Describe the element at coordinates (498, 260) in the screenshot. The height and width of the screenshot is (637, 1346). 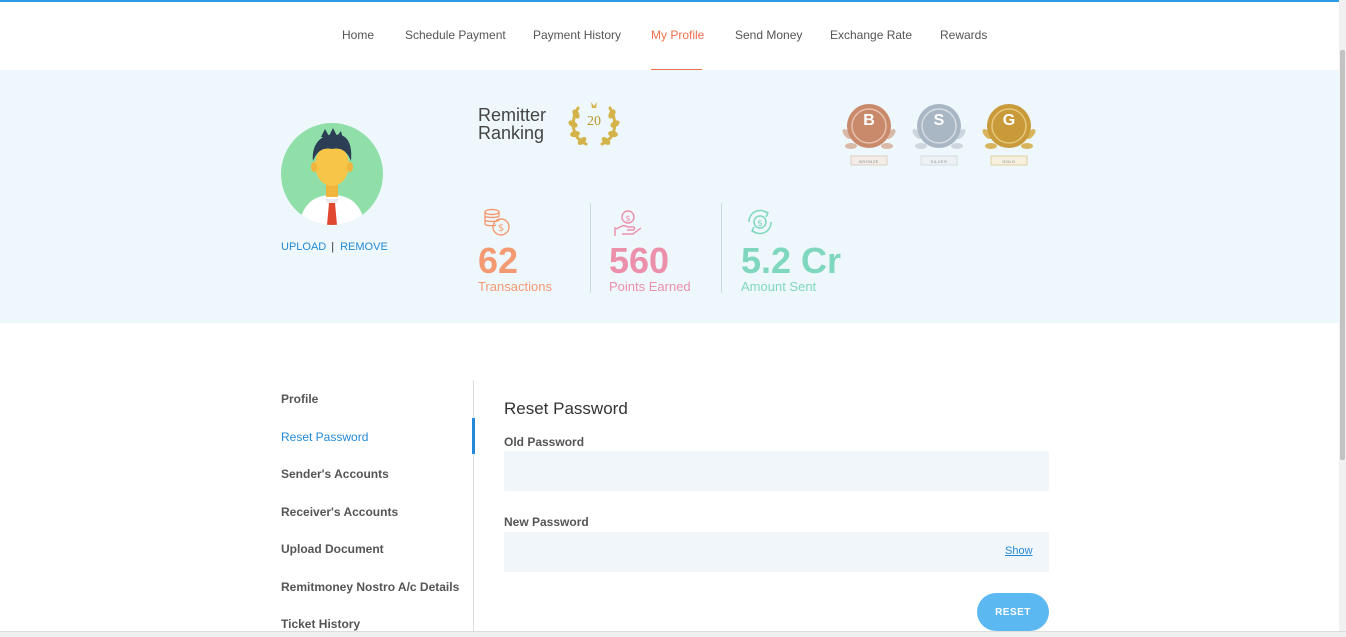
I see `transactions-value: 62` at that location.